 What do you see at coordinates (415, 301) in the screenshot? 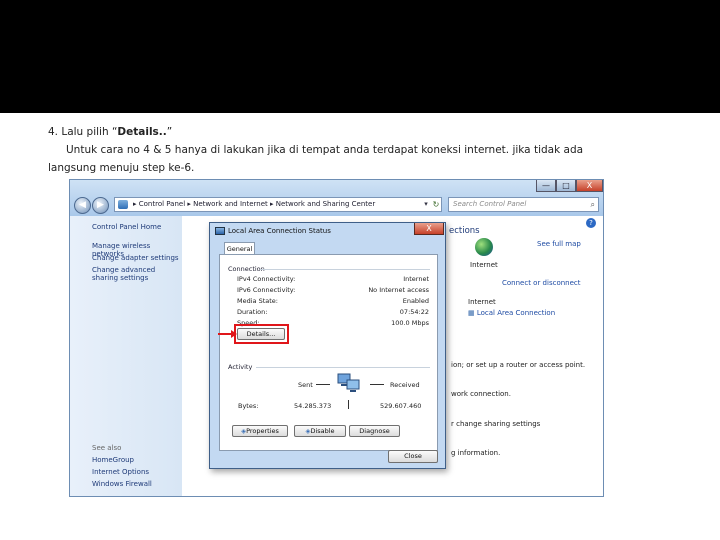
I see `row-value: Enabled` at bounding box center [415, 301].